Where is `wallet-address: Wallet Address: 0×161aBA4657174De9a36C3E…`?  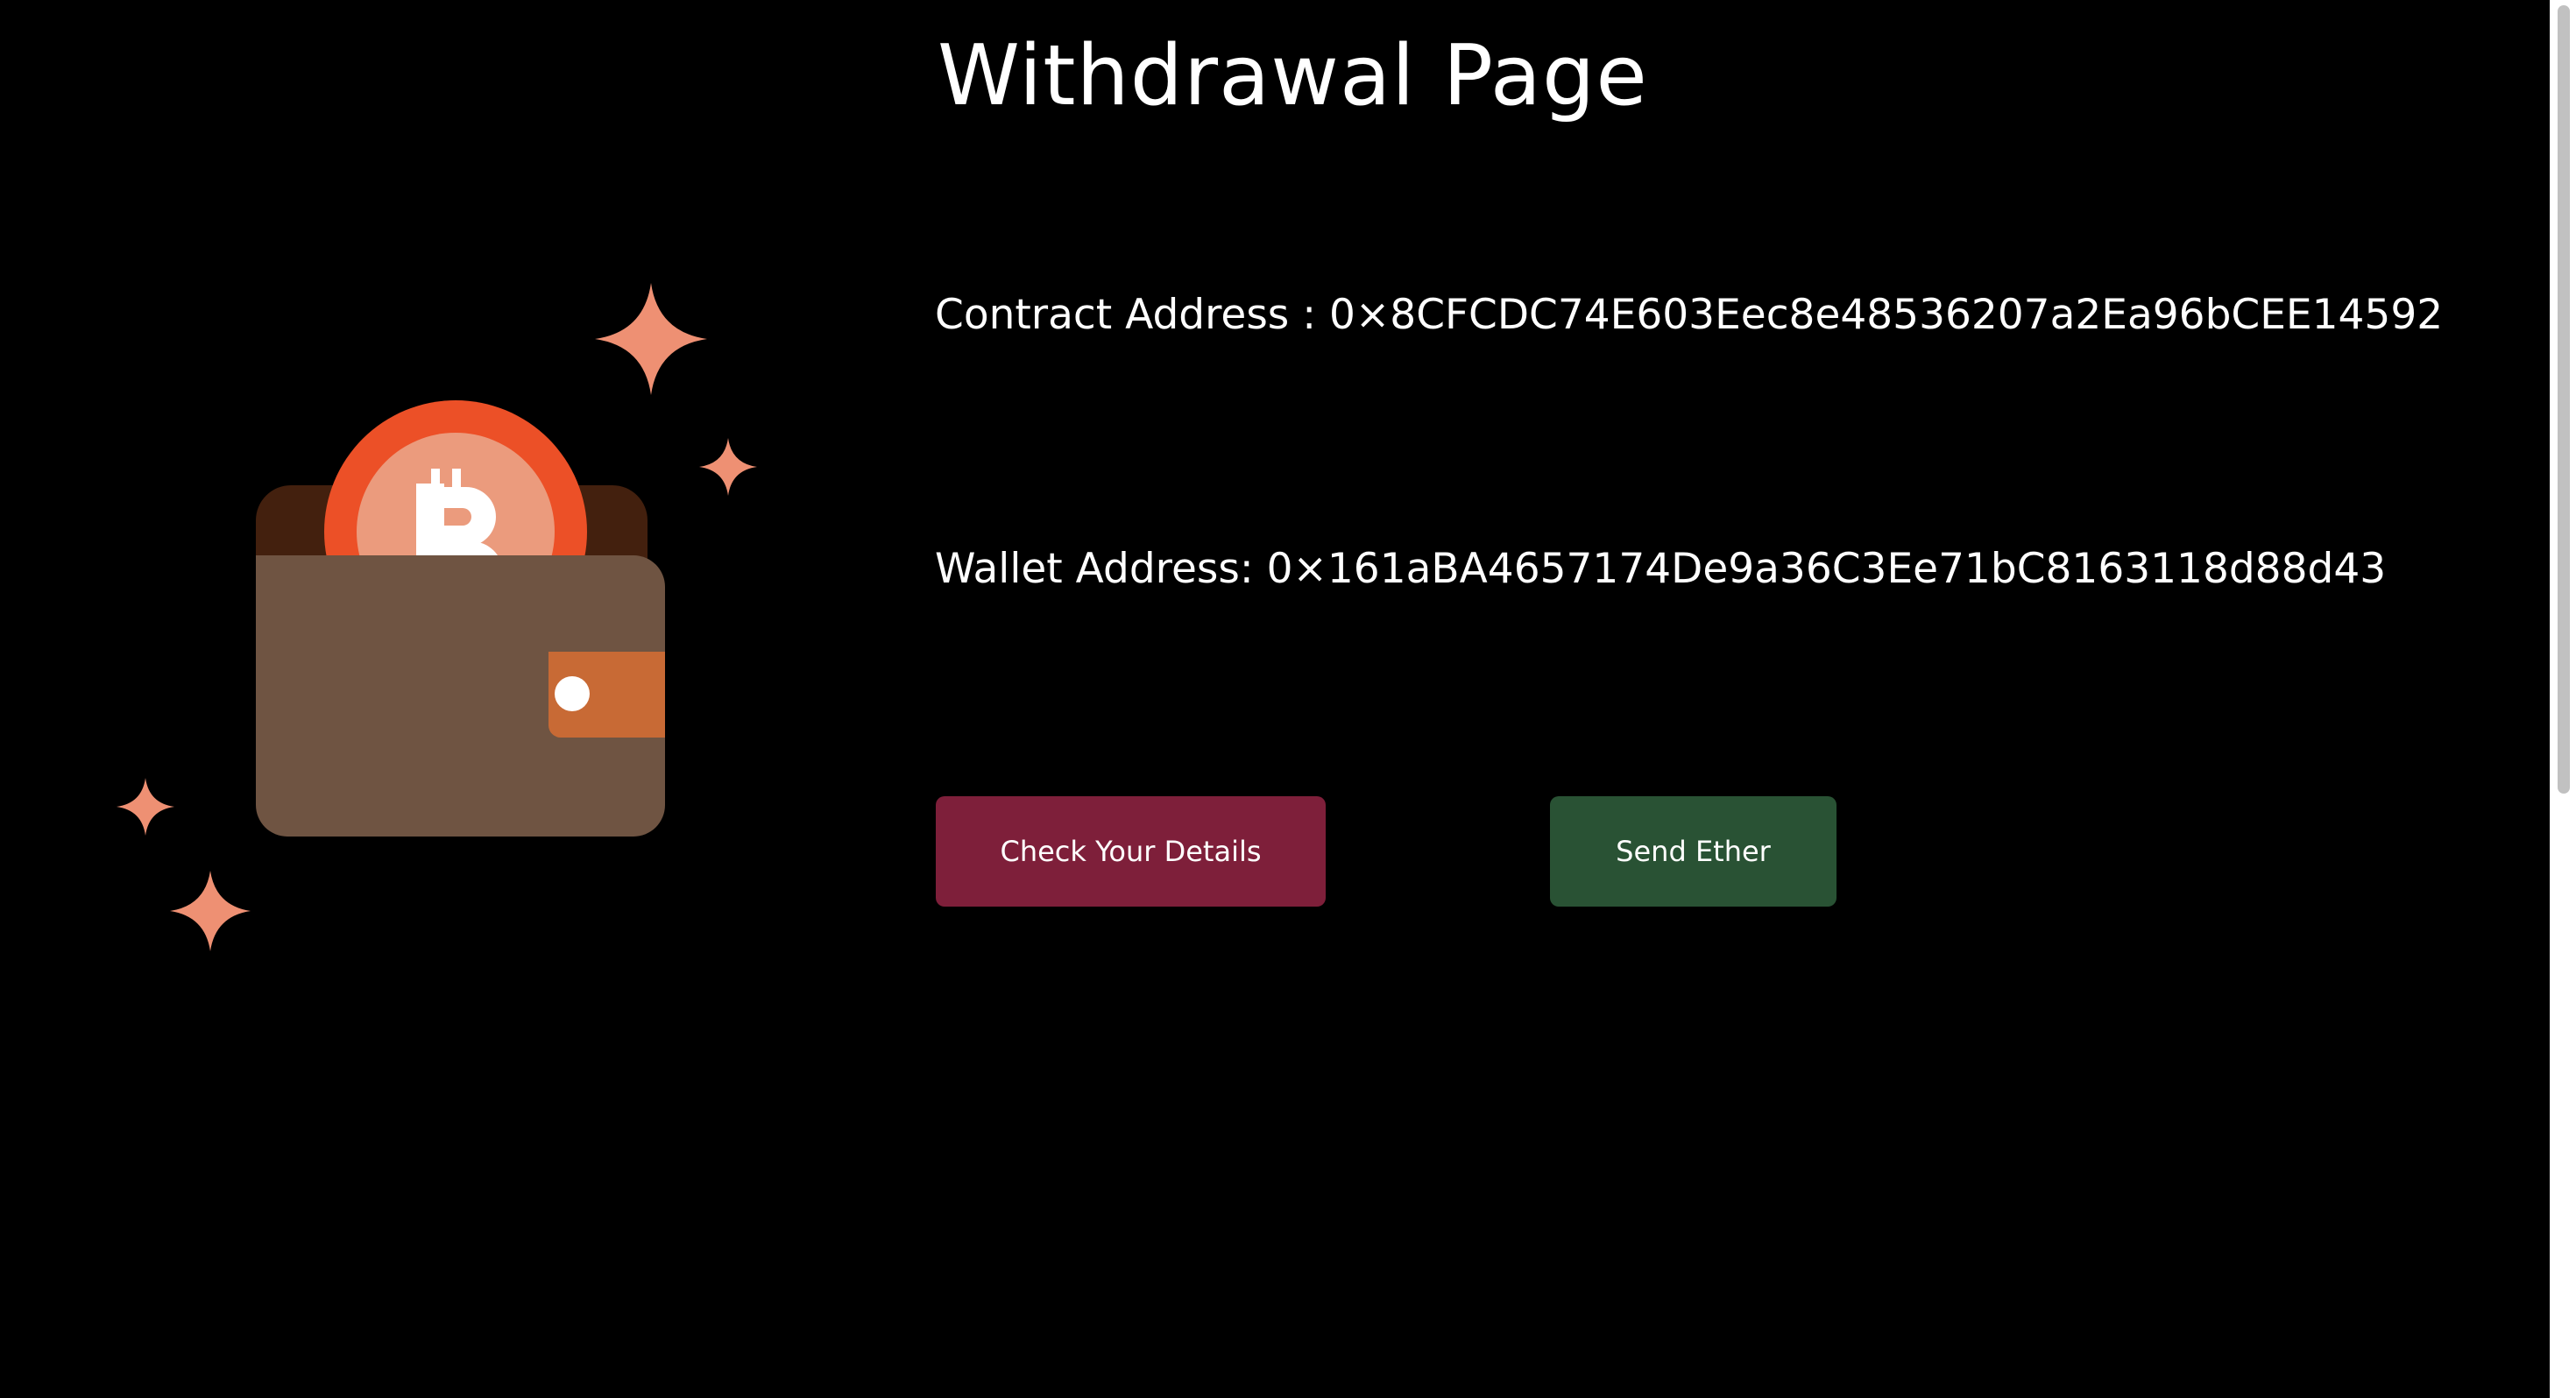
wallet-address: Wallet Address: 0×161aBA4657174De9a36C3E… is located at coordinates (1661, 569).